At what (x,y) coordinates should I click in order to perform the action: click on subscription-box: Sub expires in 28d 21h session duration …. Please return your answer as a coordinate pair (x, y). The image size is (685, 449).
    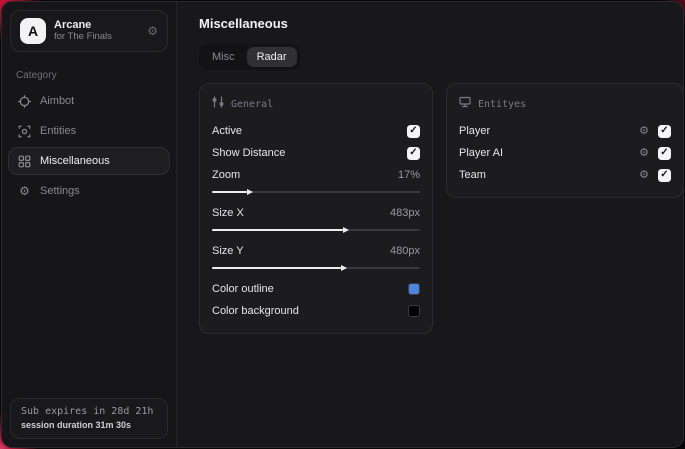
    Looking at the image, I should click on (89, 418).